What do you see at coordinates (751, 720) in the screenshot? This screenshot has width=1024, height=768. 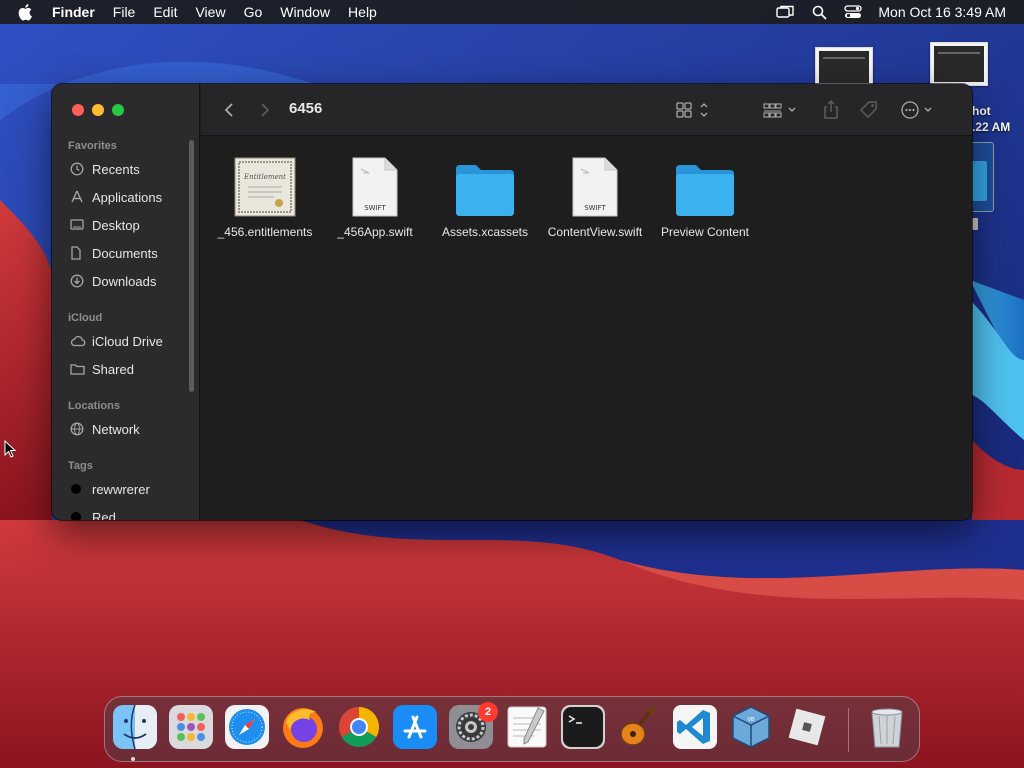 I see `svg-text: VB` at bounding box center [751, 720].